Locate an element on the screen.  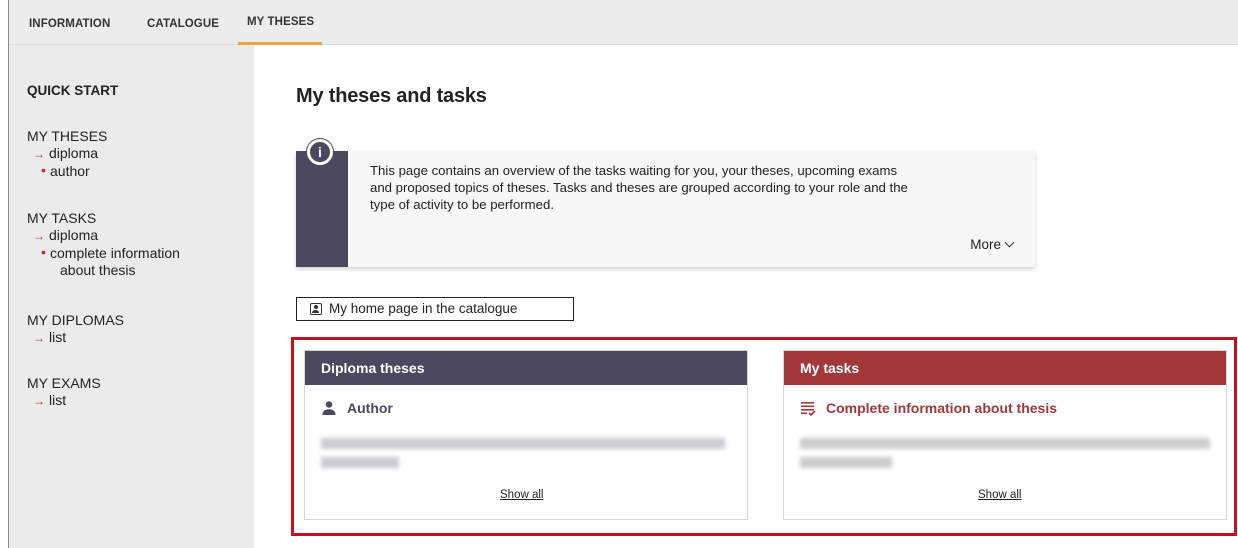
sidebar-sublink-label: author is located at coordinates (70, 171).